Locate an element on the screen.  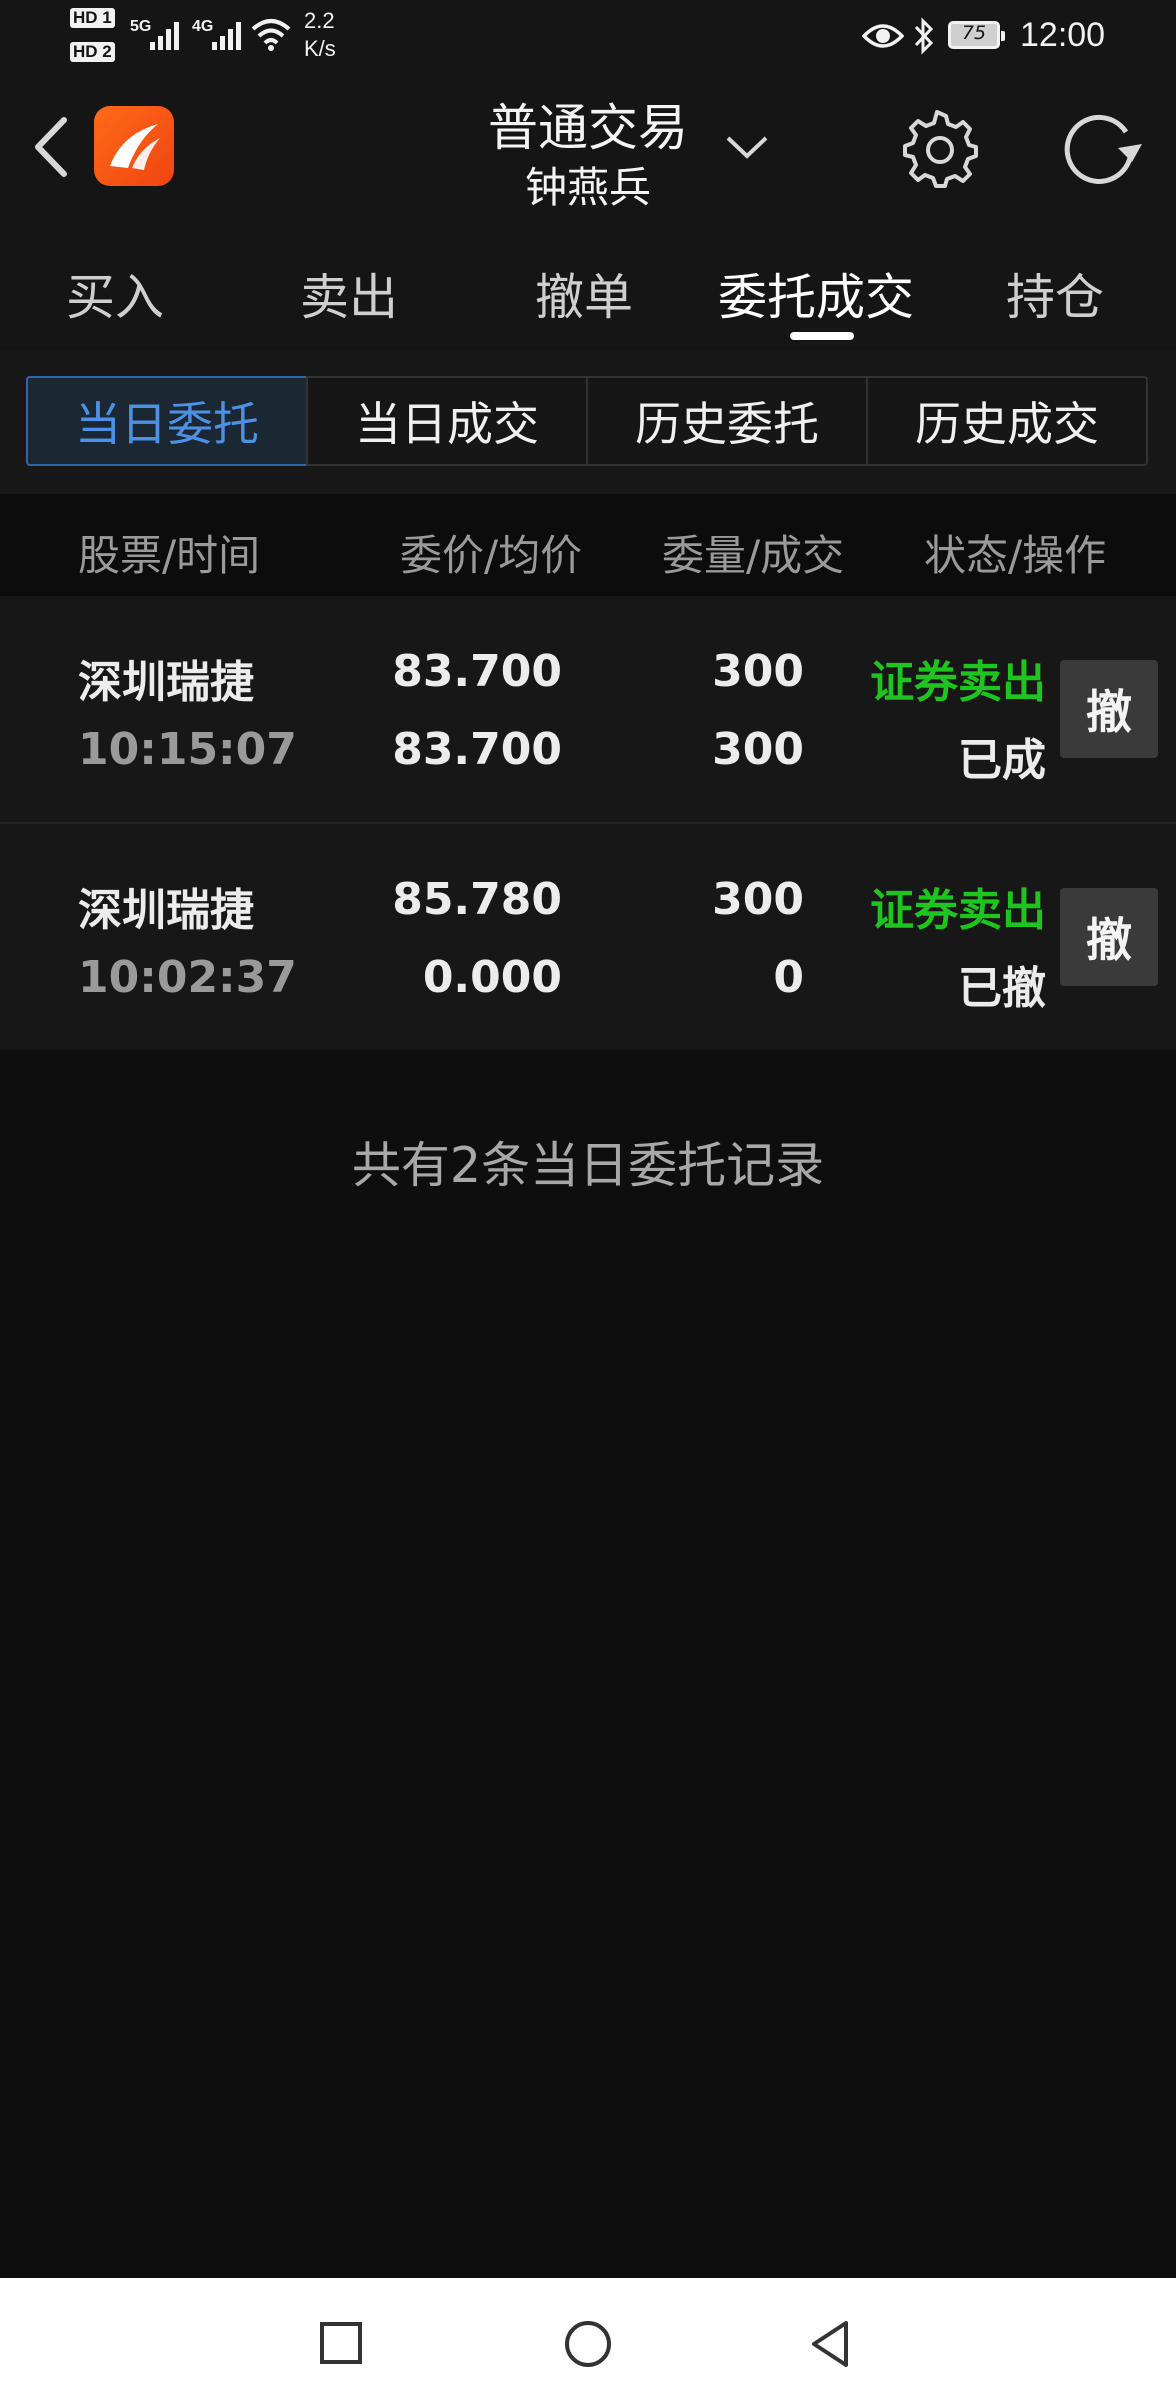
subtab-today-orders: 当日委托 is located at coordinates (167, 421).